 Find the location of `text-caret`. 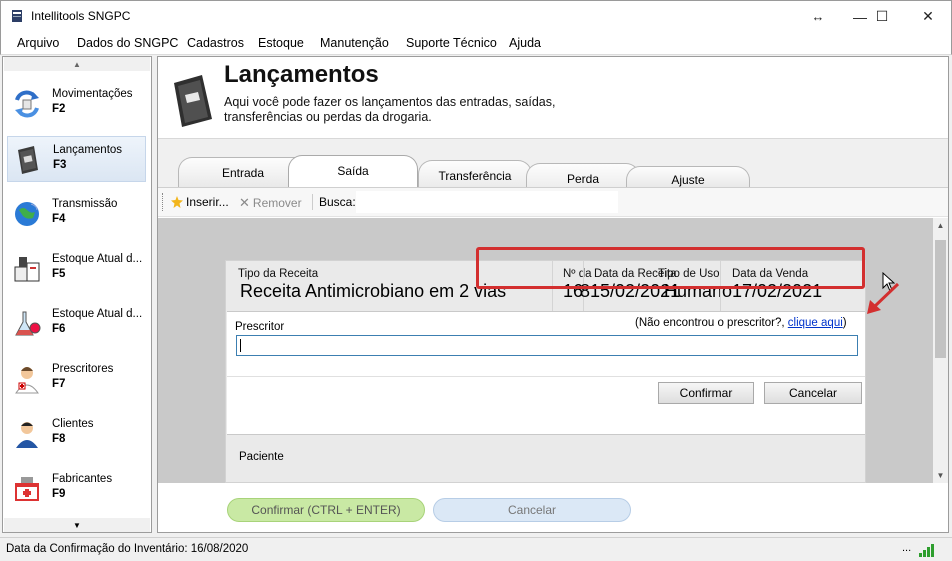

text-caret is located at coordinates (240, 345).